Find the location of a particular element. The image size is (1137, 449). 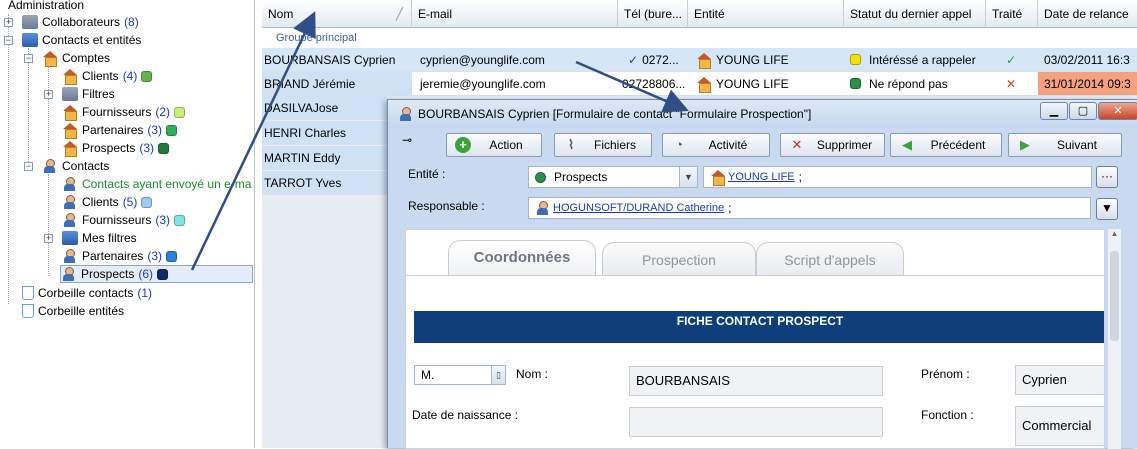

tree-item-contacts-partenaires: Partenaires (3) is located at coordinates (120, 256).